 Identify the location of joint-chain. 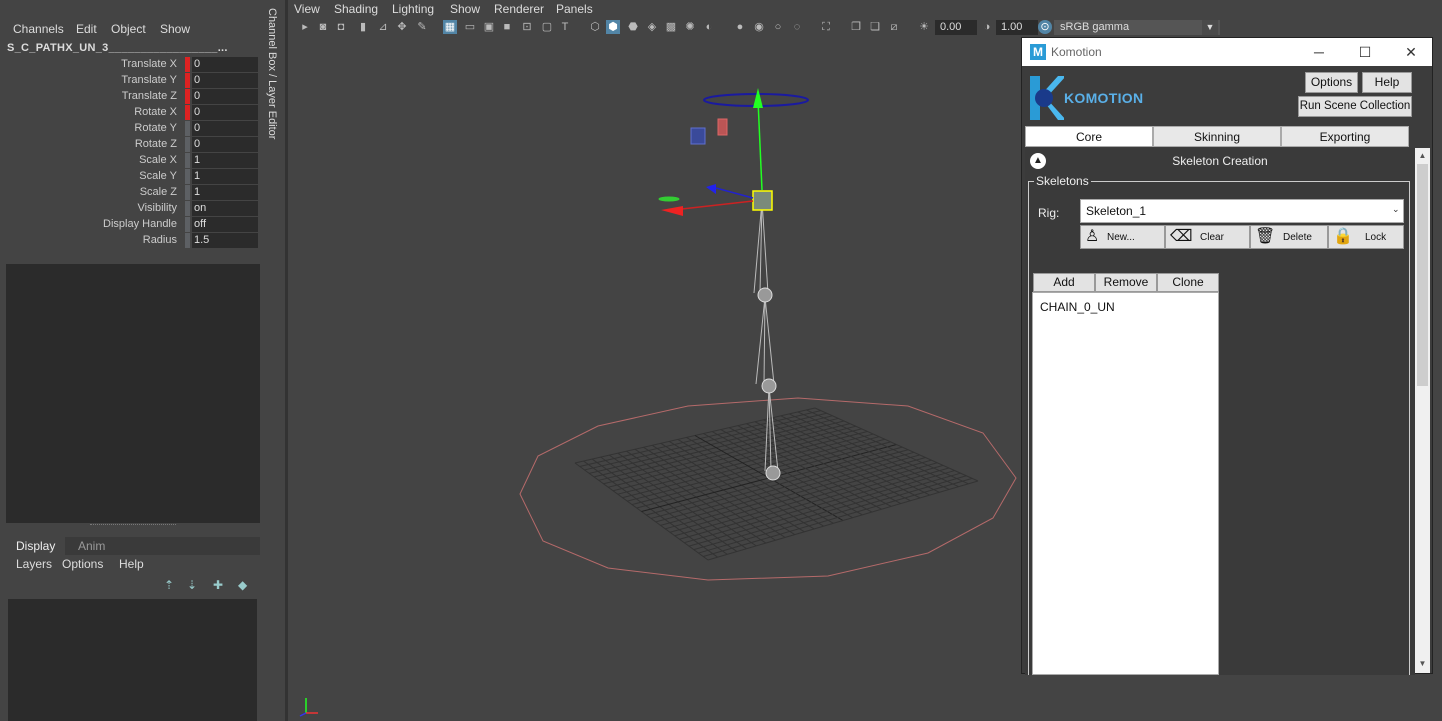
(766, 336).